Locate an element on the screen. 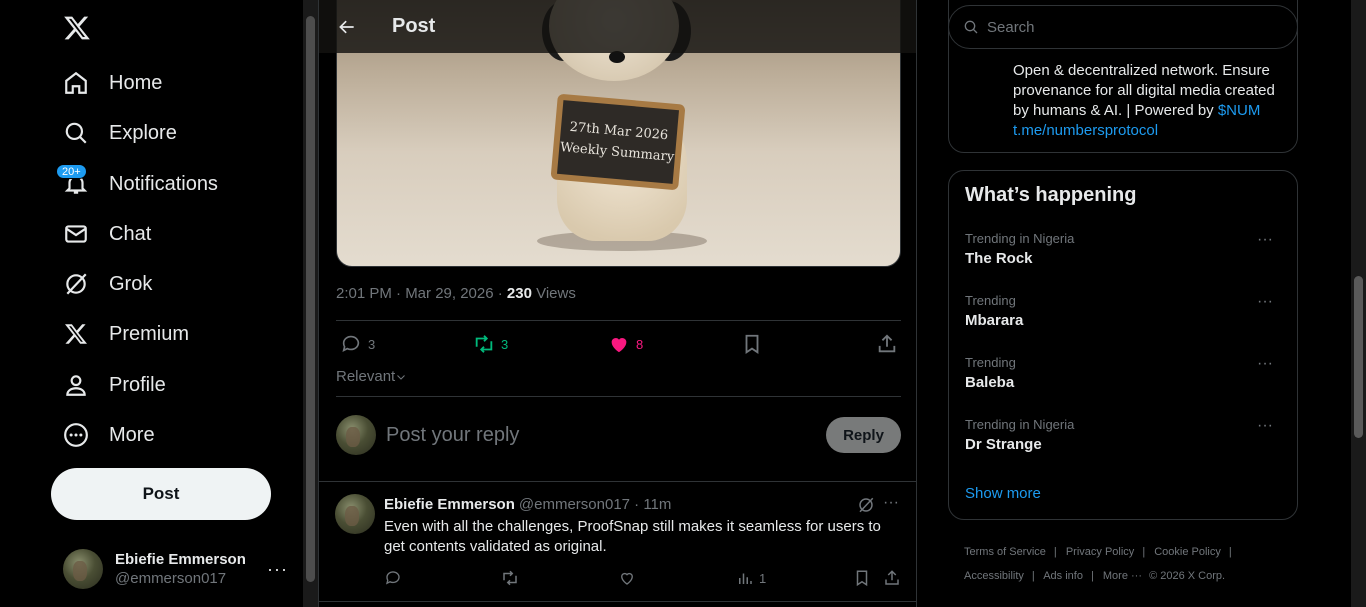  cookie-link: Cookie Policy is located at coordinates (1187, 552).